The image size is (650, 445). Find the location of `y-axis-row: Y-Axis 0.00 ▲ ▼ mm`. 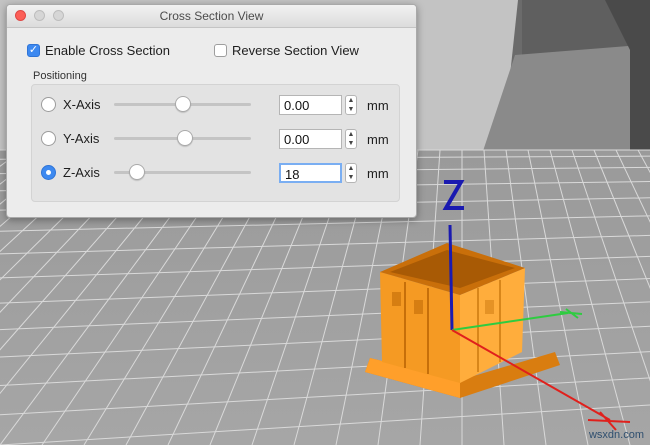

y-axis-row: Y-Axis 0.00 ▲ ▼ mm is located at coordinates (215, 139).